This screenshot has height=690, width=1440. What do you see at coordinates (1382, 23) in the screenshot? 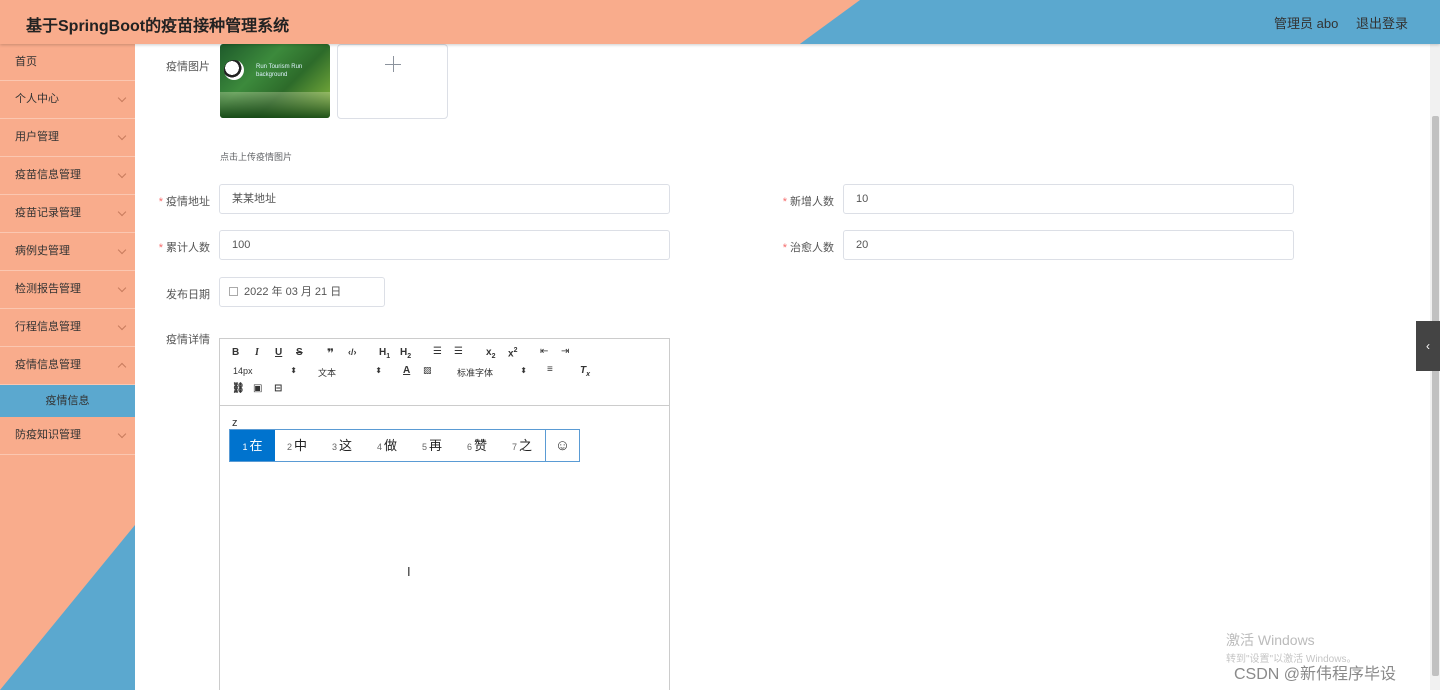
I see `logout-link: 退出登录` at bounding box center [1382, 23].